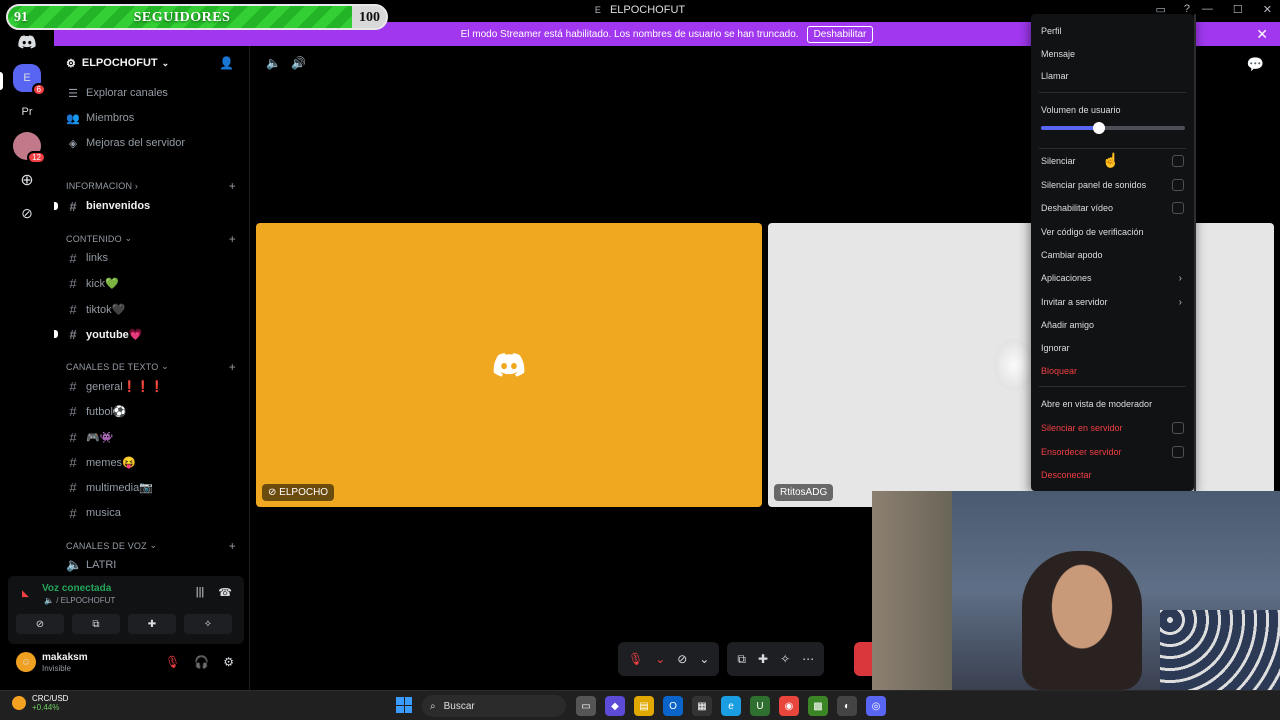 This screenshot has width=1280, height=720. Describe the element at coordinates (1113, 475) in the screenshot. I see `menu-disconnect: Desconectar` at that location.